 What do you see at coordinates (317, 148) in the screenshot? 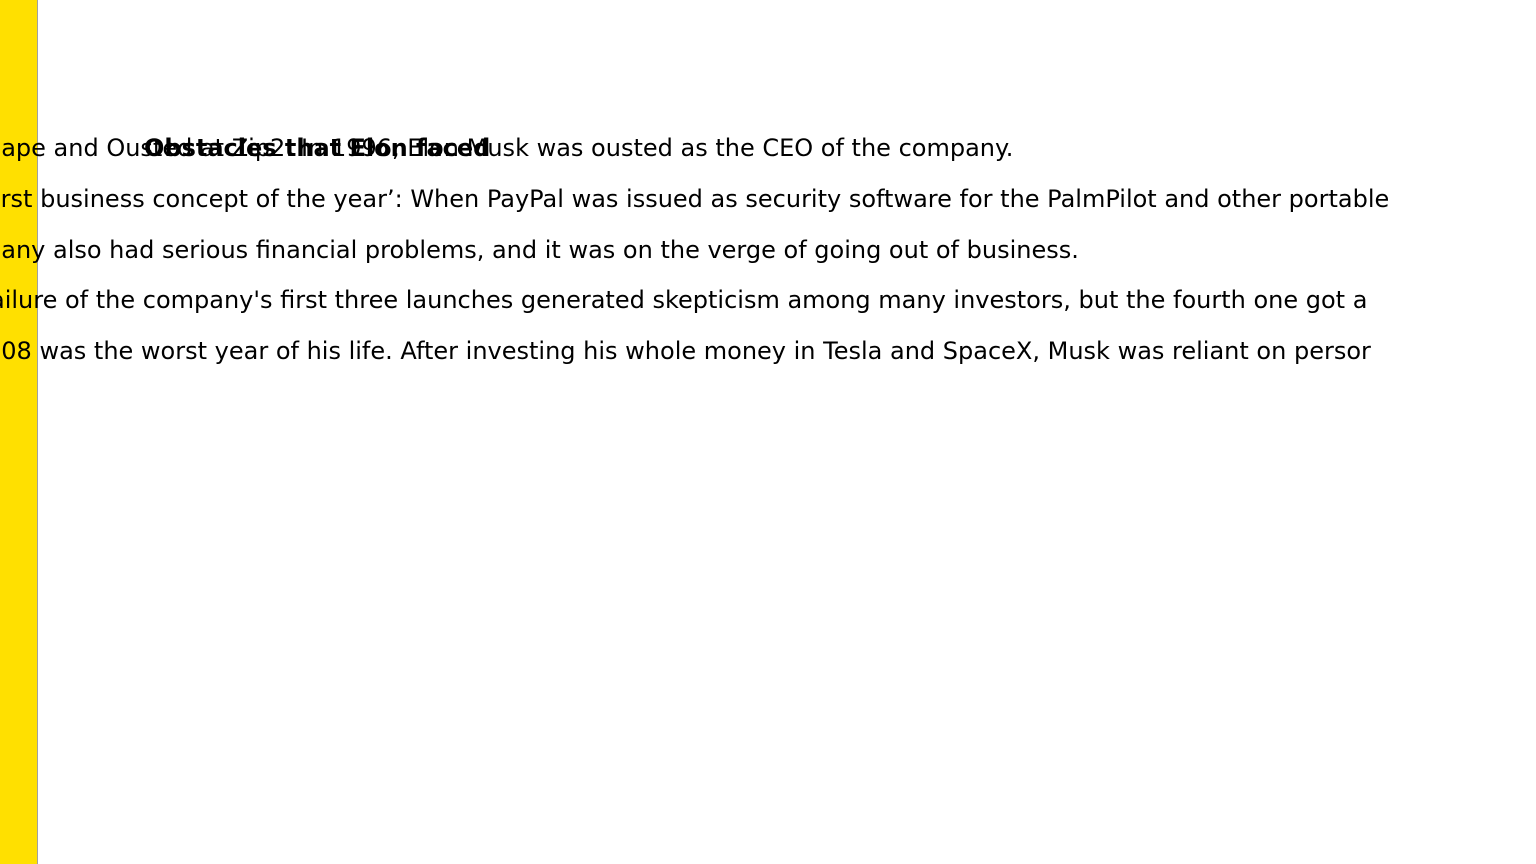
I see `page-heading: Obstacles that Elon faced` at bounding box center [317, 148].